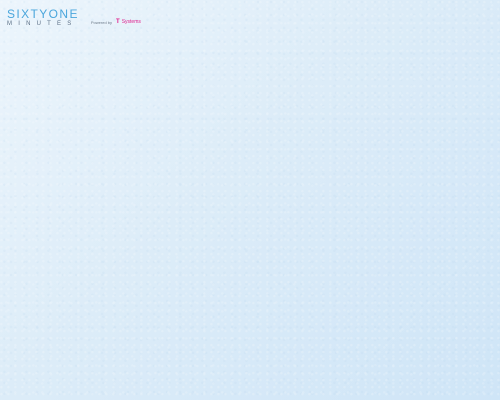 This screenshot has width=500, height=400. I want to click on logo-title: SIXTYONE, so click(43, 14).